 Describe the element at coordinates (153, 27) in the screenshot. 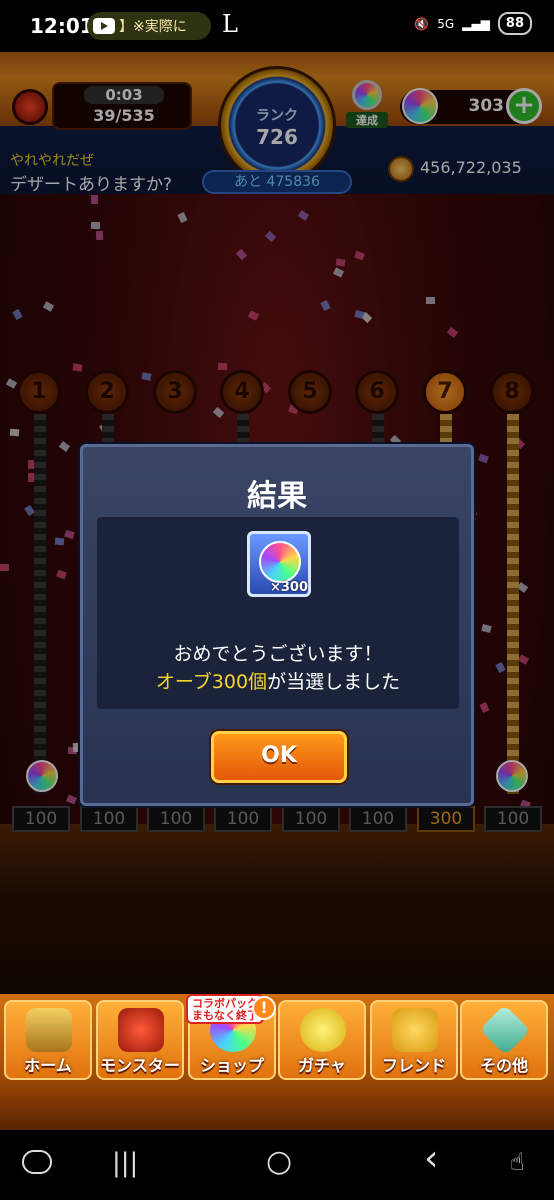

I see `notification-text: 】※実際に` at that location.